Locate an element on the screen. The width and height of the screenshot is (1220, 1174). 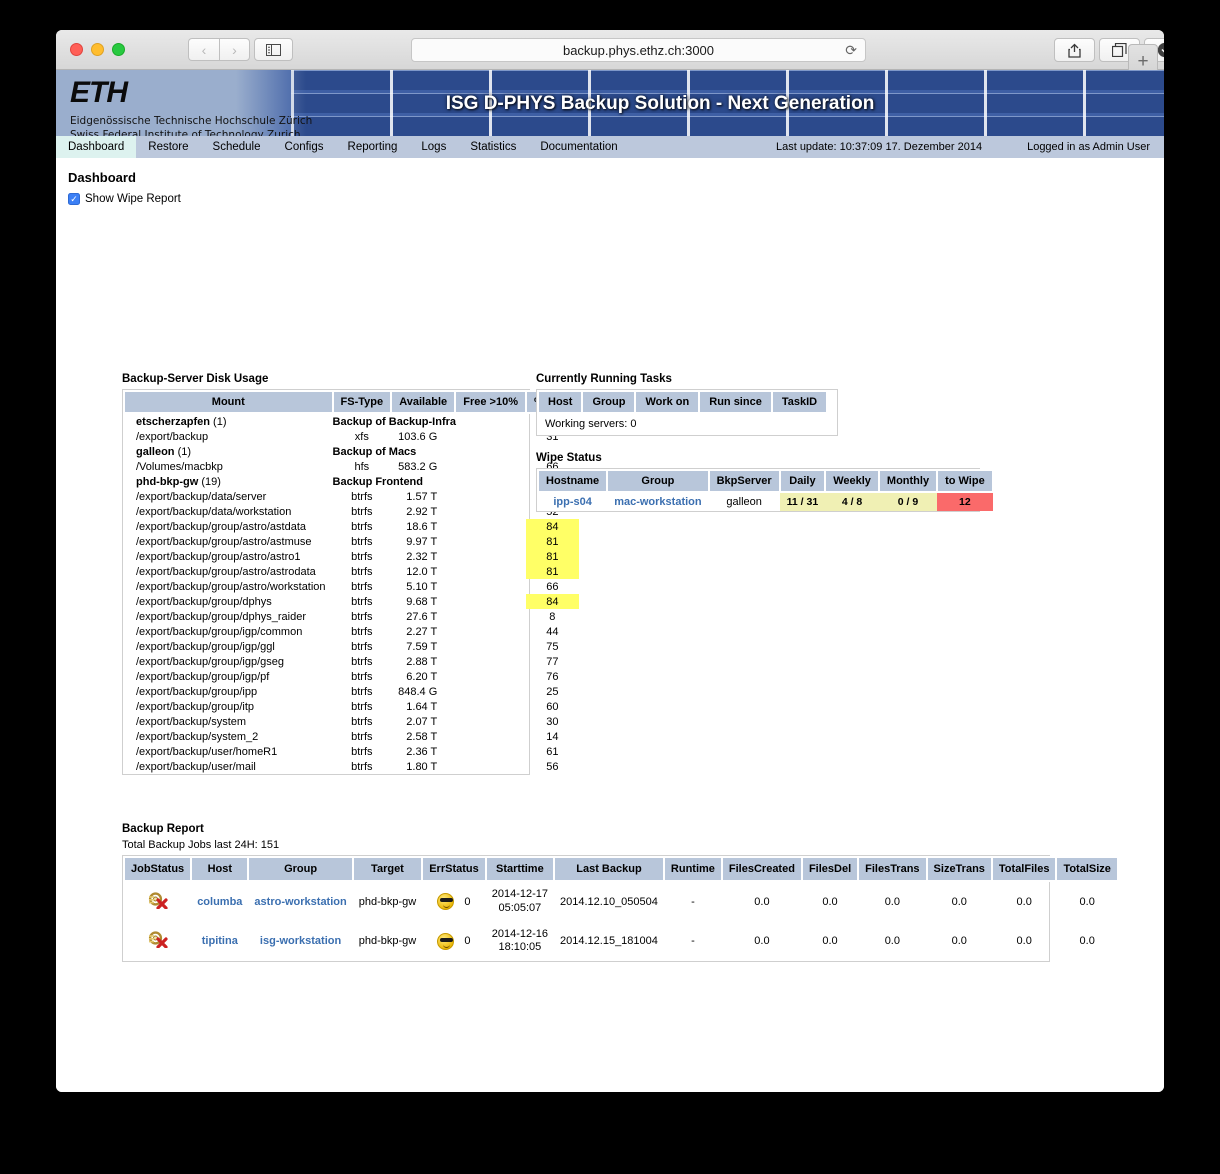
col-daily: Daily is located at coordinates (802, 481).